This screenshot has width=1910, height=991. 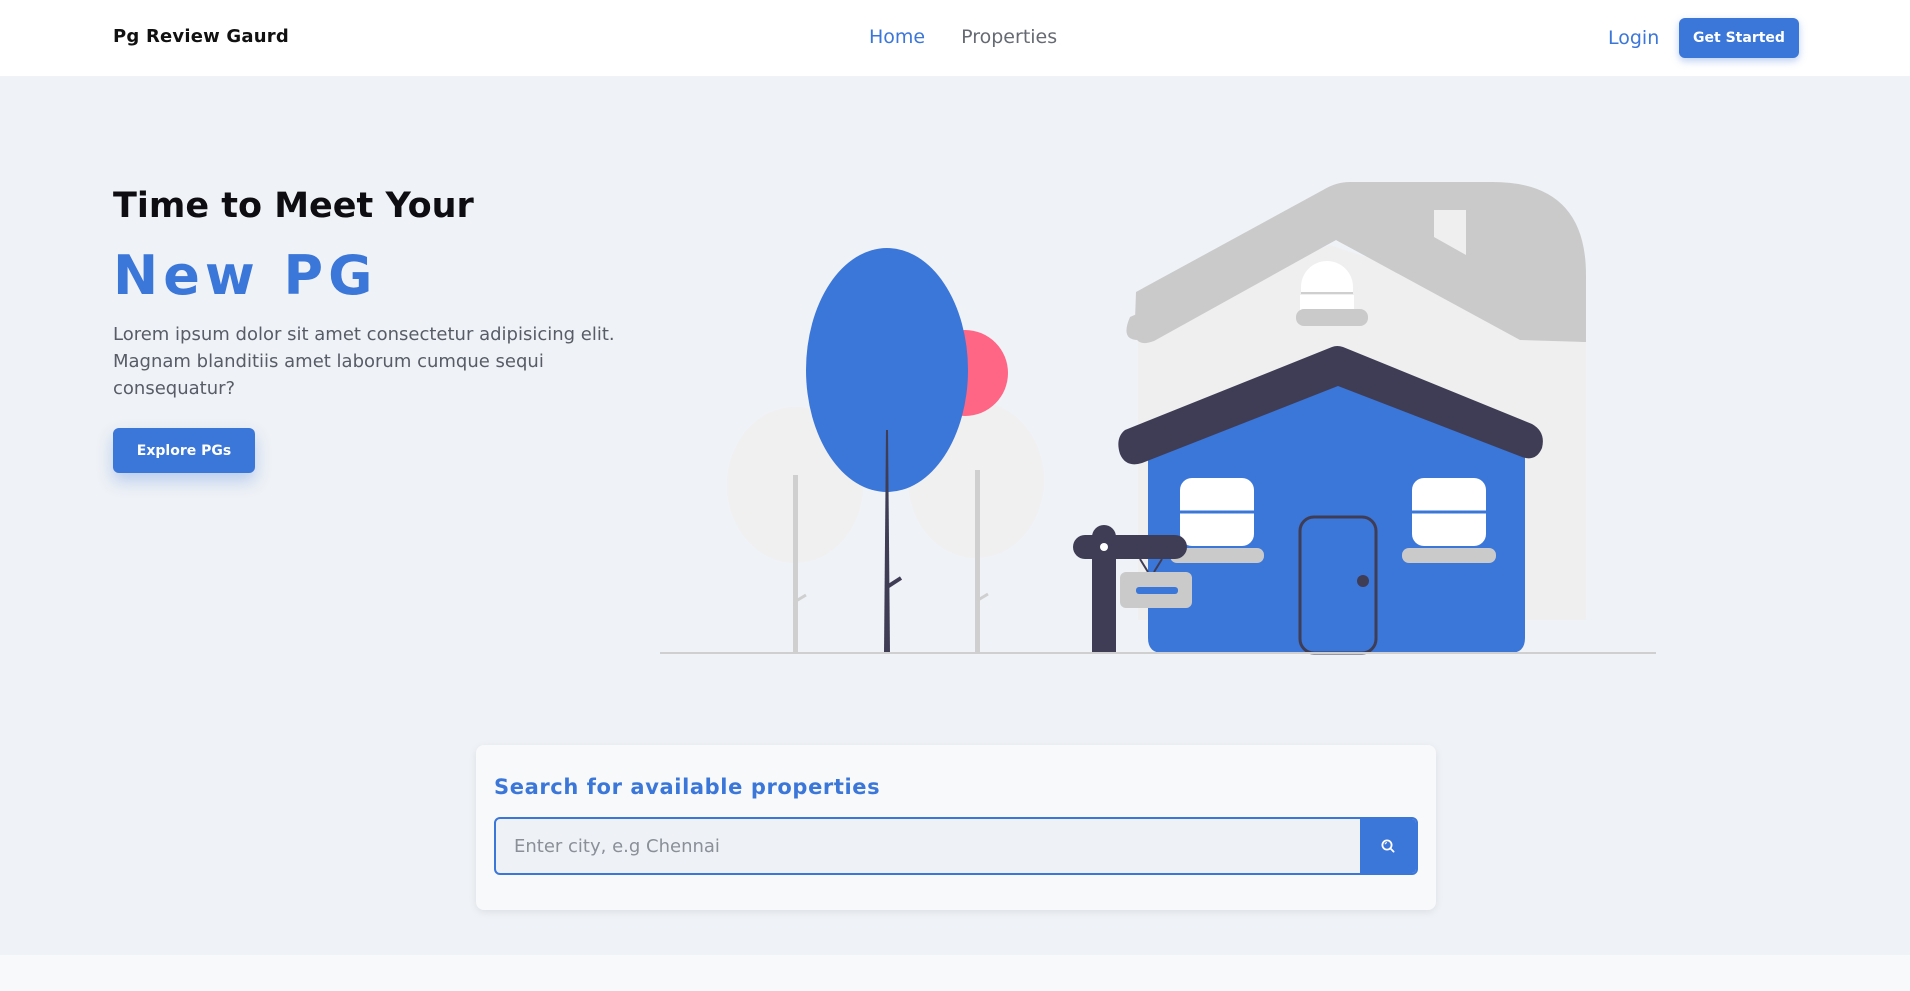 I want to click on search-button, so click(x=1388, y=846).